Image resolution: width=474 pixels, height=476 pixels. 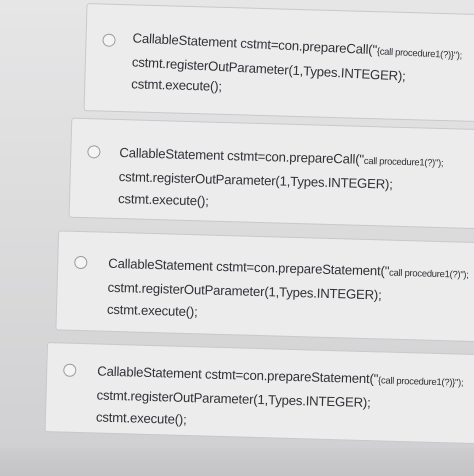 I want to click on page-bottom-edge, so click(x=237, y=462).